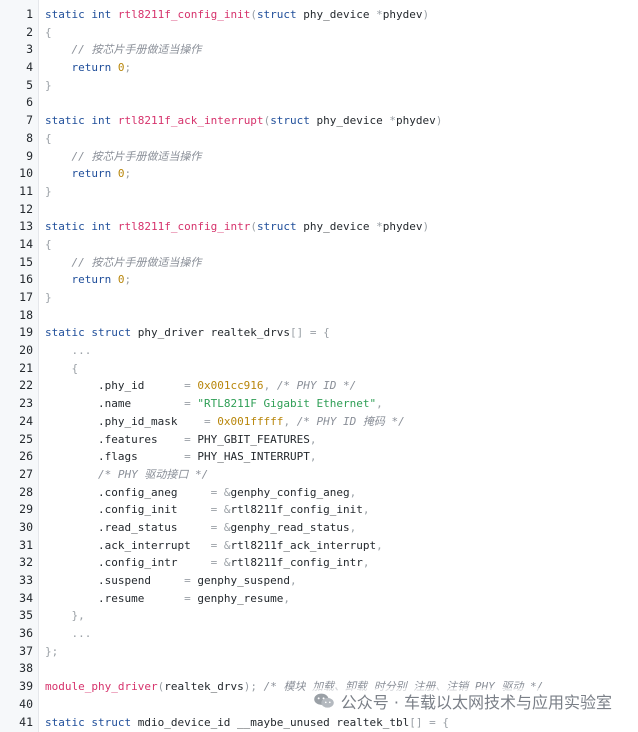 This screenshot has width=638, height=732. I want to click on code-line: 22 .phy_id = 0x001cc916, /* PHY ID */, so click(319, 386).